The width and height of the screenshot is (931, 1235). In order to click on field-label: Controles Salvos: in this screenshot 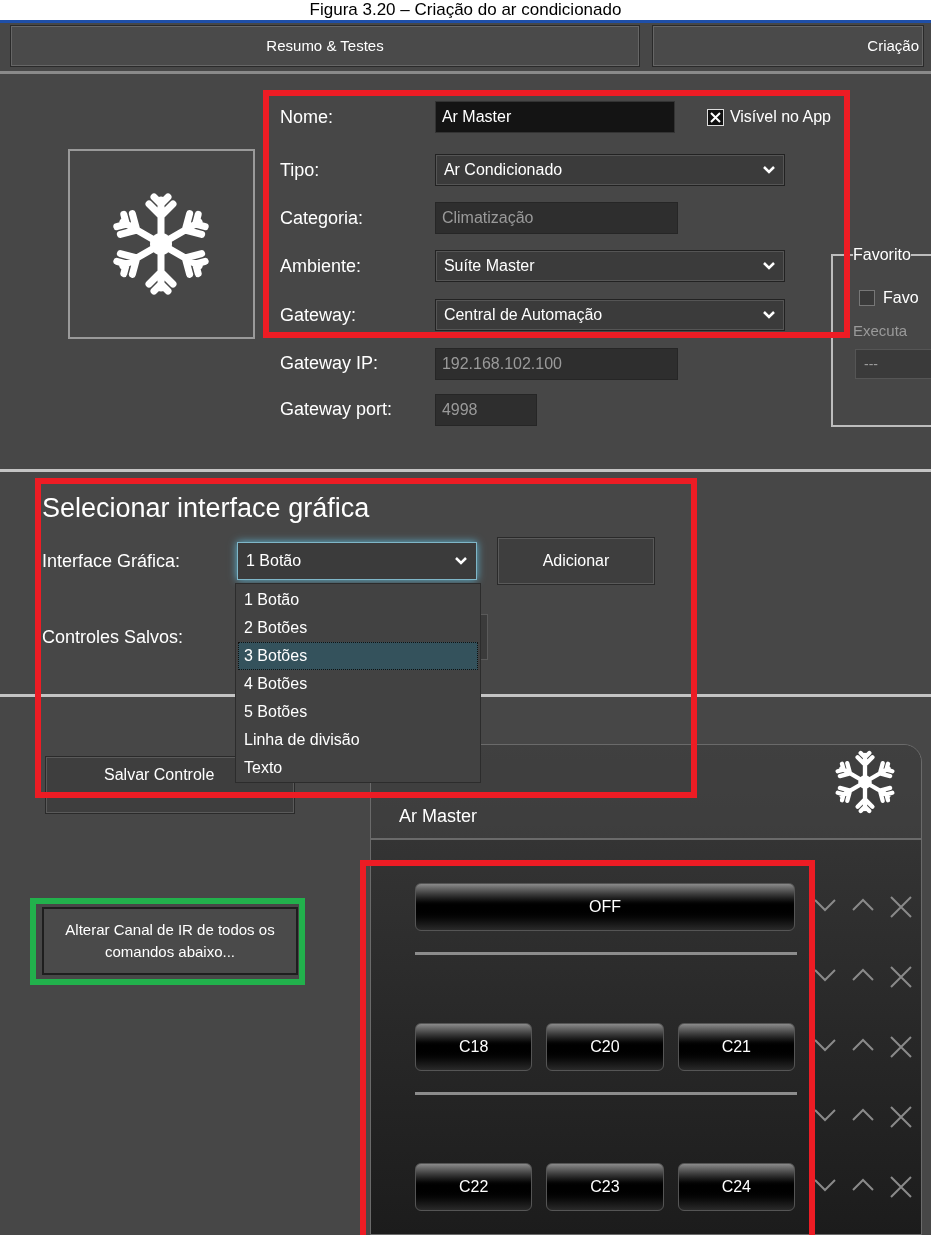, I will do `click(113, 637)`.